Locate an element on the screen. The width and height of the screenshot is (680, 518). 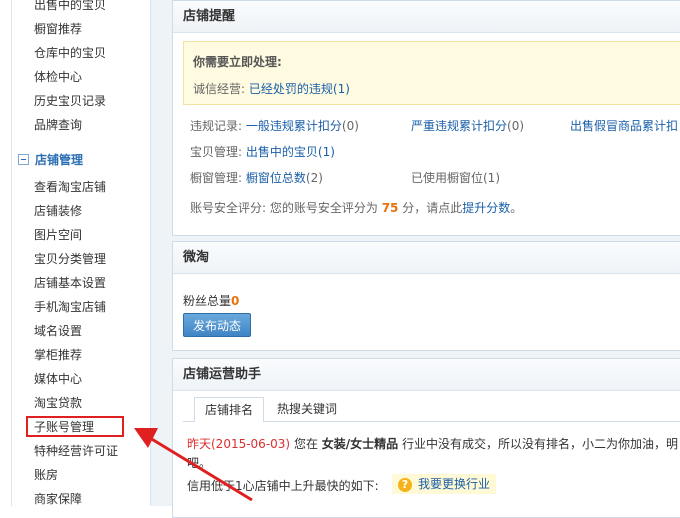
ranking-text-b: 行业中没有成交，所以没有排名，小二为你加油，明 is located at coordinates (540, 444).